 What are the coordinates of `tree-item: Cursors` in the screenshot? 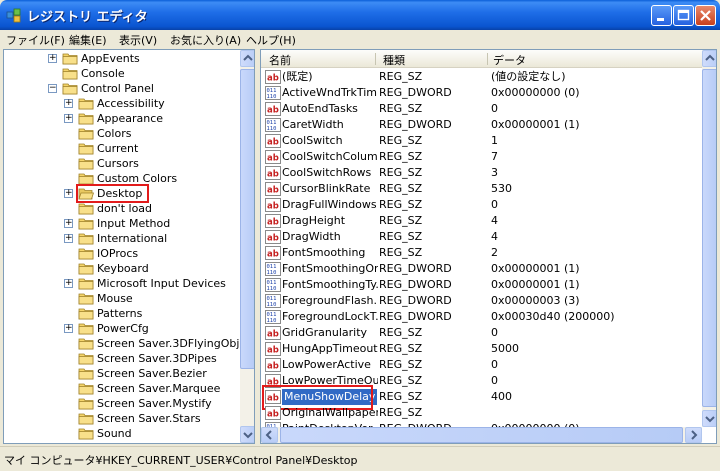 It's located at (122, 163).